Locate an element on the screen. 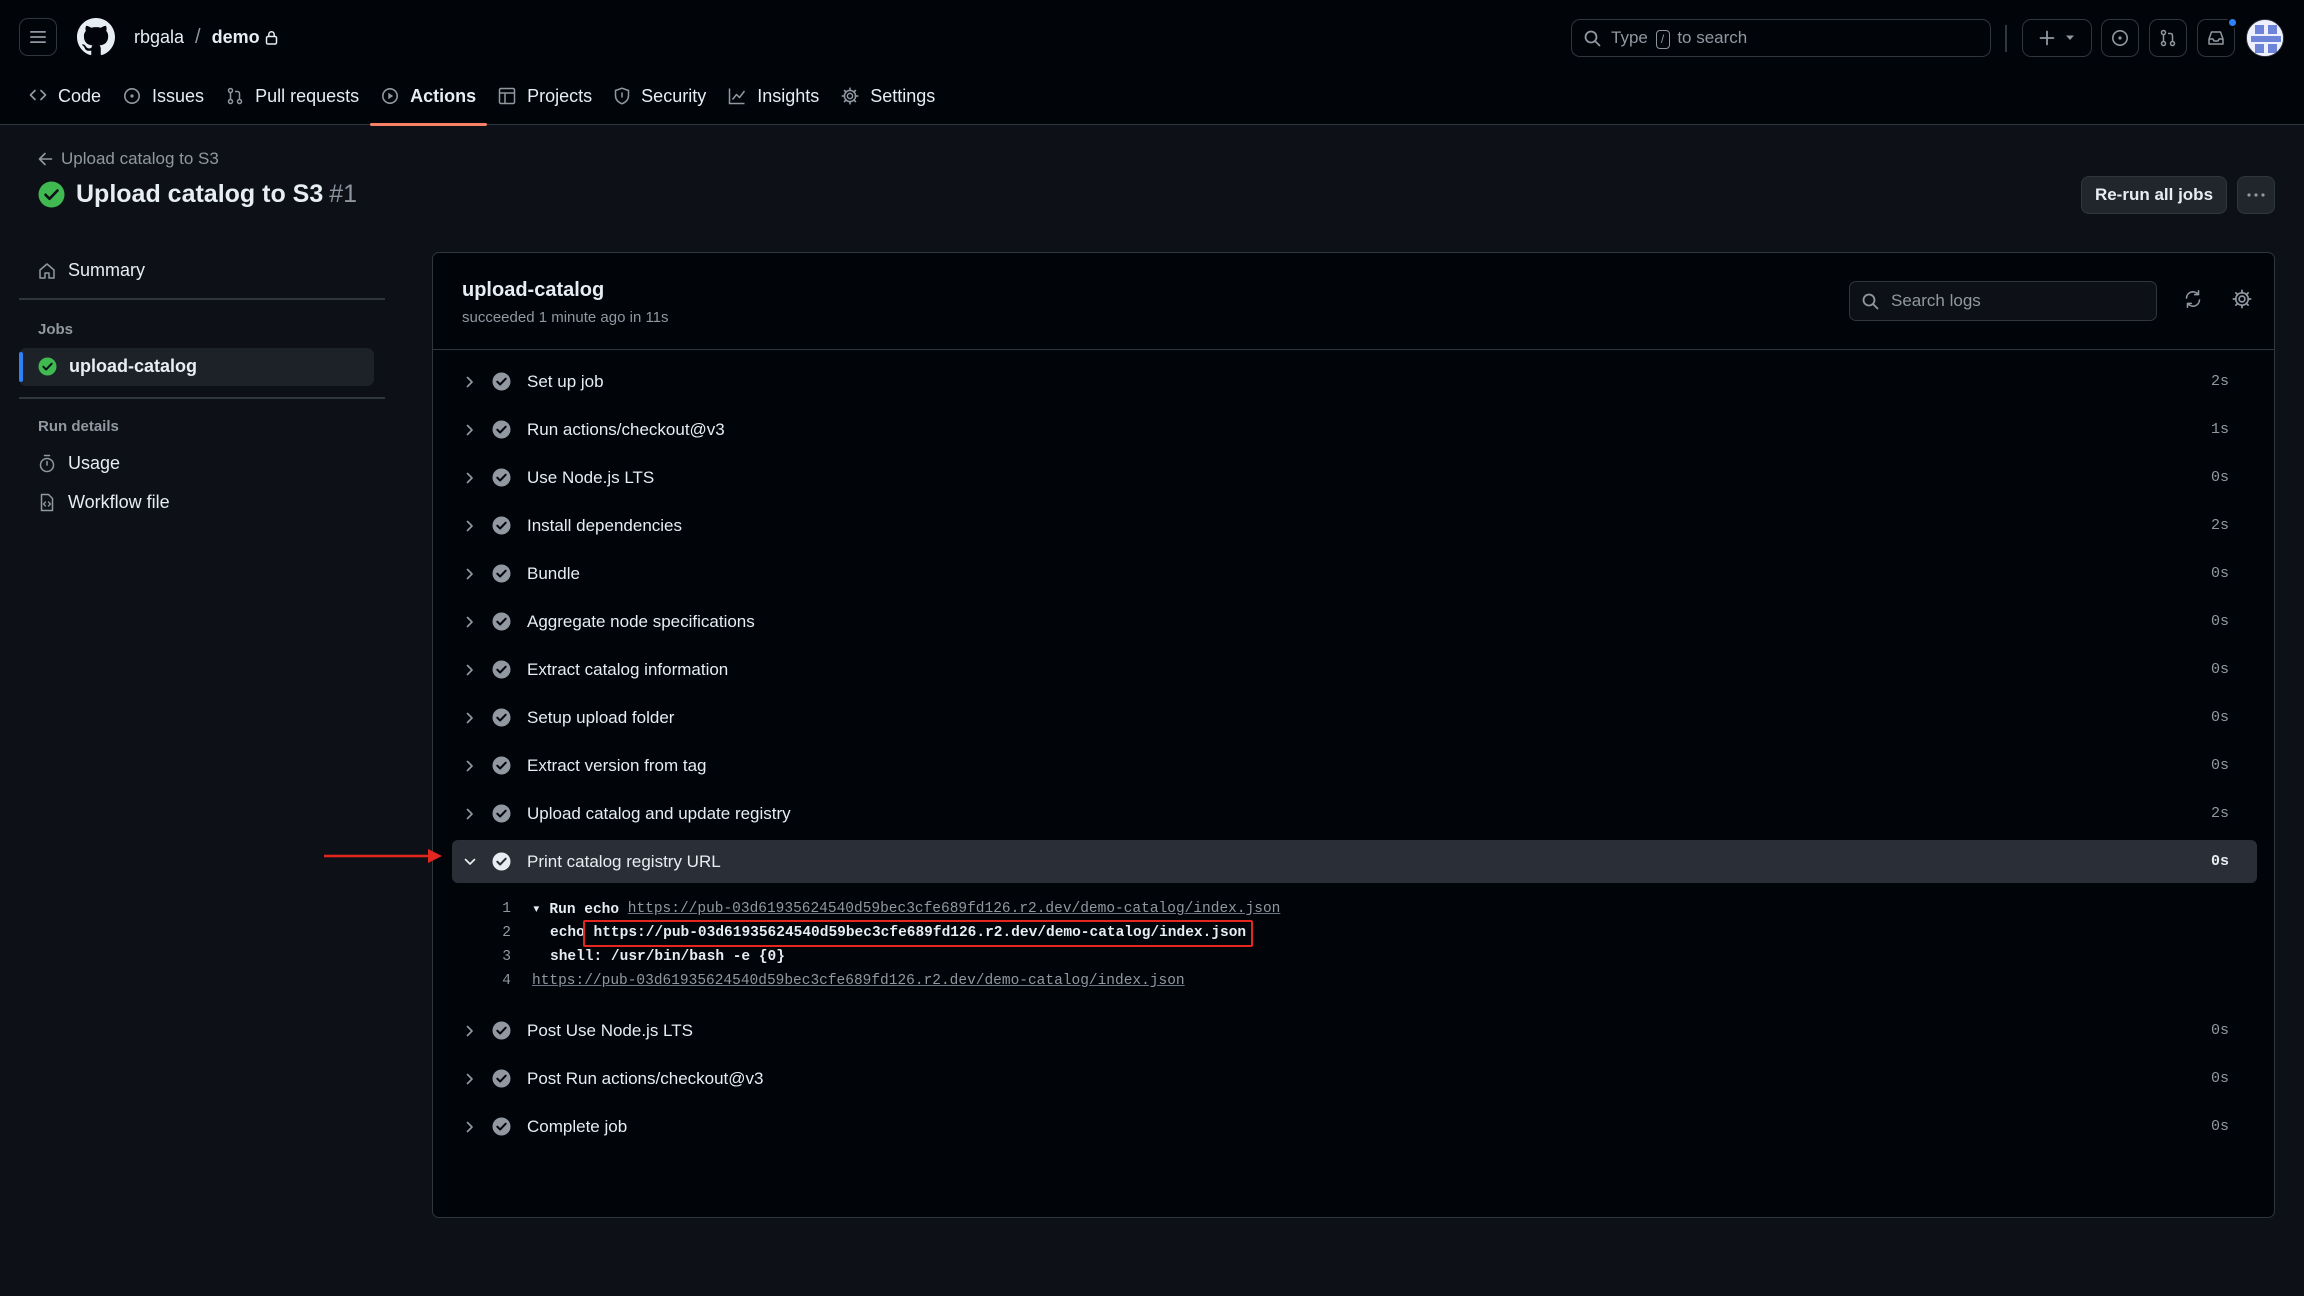 This screenshot has height=1296, width=2304. tab-projects: Projects is located at coordinates (545, 101).